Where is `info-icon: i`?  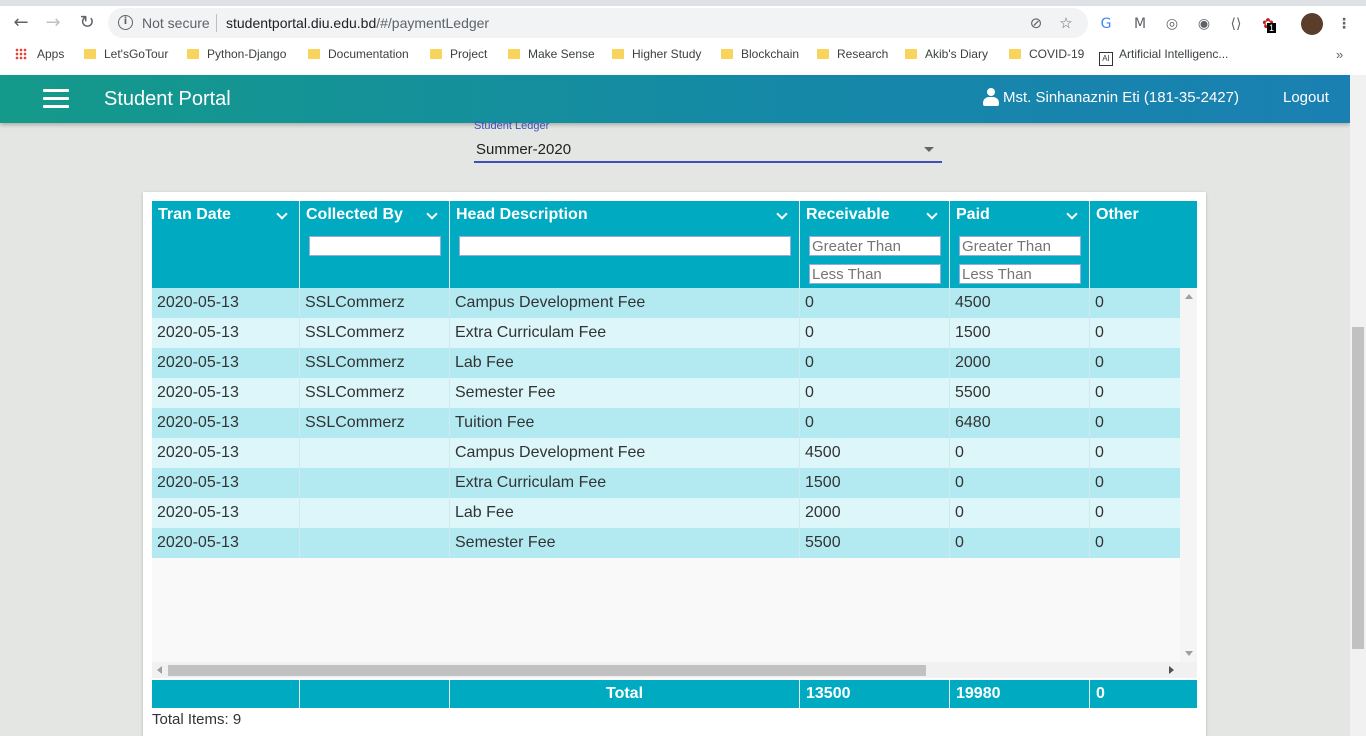 info-icon: i is located at coordinates (125, 22).